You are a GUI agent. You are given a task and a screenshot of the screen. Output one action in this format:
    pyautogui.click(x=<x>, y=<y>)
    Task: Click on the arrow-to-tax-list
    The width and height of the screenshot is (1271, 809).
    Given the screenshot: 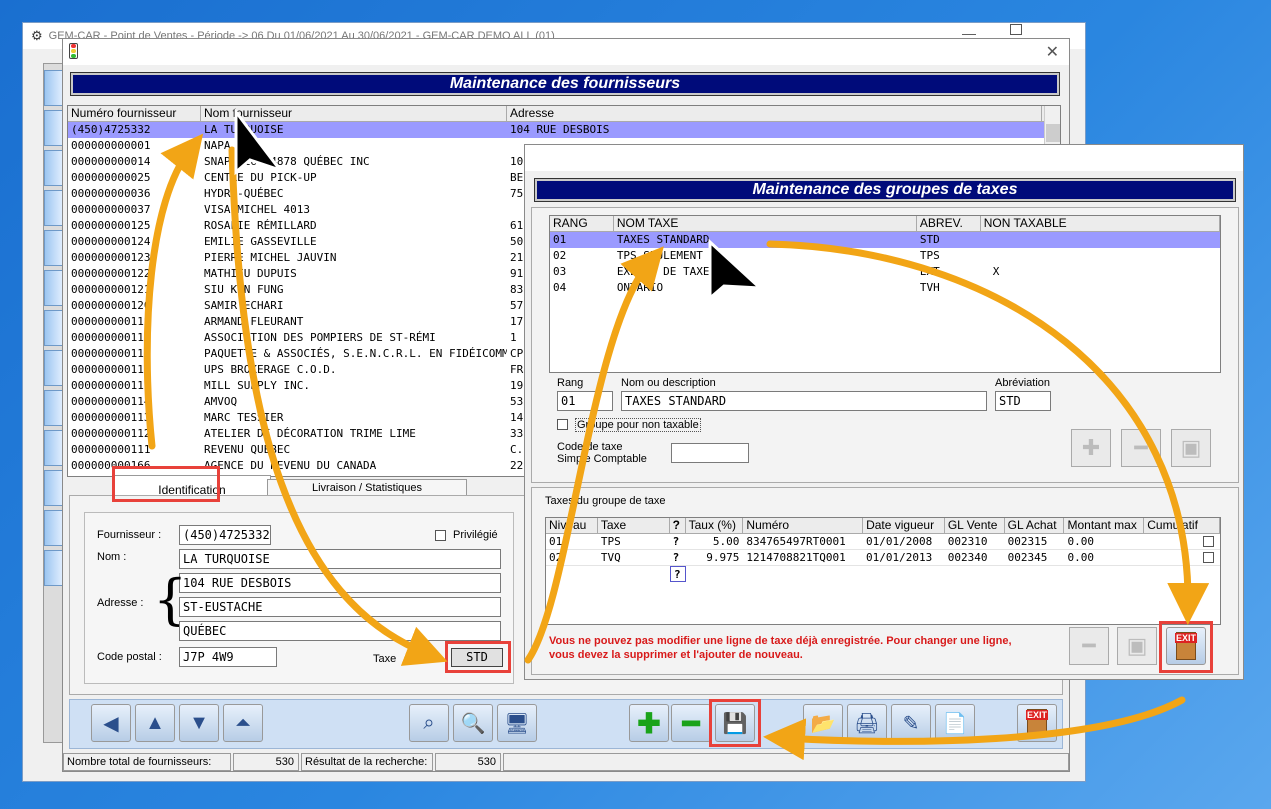 What is the action you would take?
    pyautogui.click(x=594, y=455)
    